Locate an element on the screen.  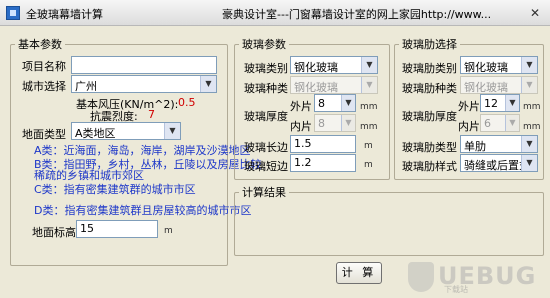
calculate-button: 计 算 is located at coordinates (359, 273).